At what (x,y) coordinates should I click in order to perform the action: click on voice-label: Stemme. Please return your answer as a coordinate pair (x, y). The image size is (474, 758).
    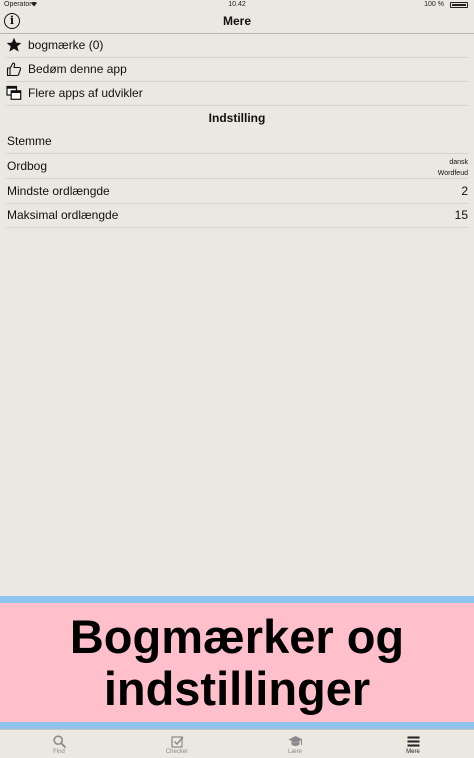
    Looking at the image, I should click on (29, 141).